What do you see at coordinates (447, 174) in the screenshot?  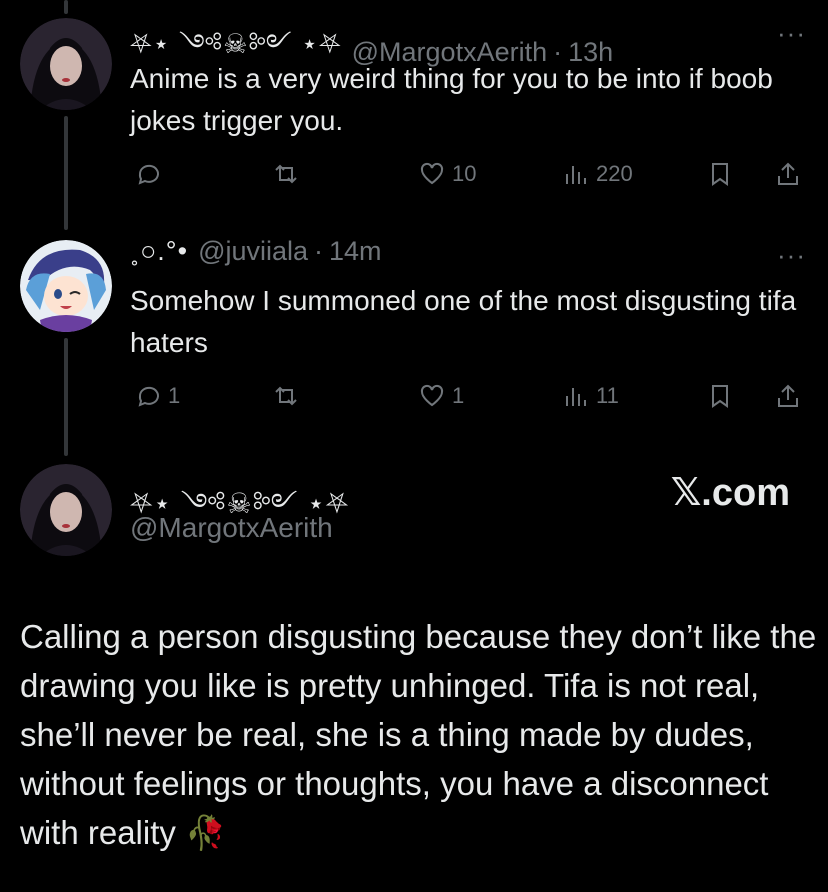 I see `like-button: 10` at bounding box center [447, 174].